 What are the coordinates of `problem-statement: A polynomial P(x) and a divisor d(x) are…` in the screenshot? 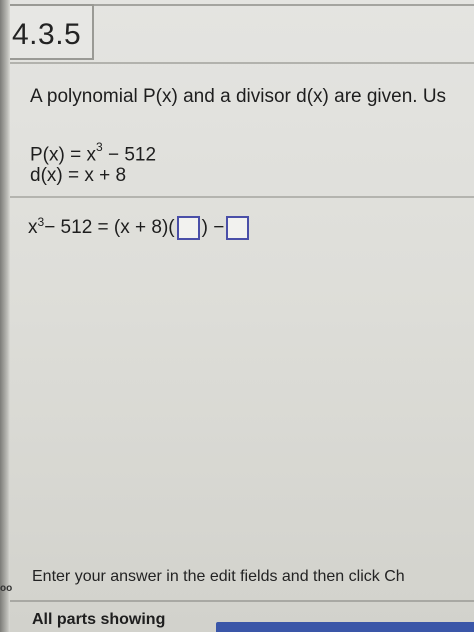 It's located at (238, 96).